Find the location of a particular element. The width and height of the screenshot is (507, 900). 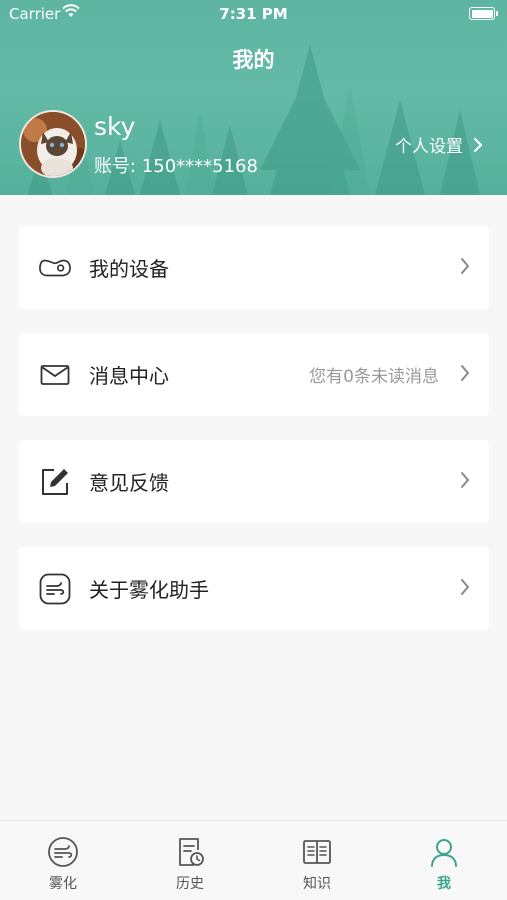

mail-icon is located at coordinates (55, 375).